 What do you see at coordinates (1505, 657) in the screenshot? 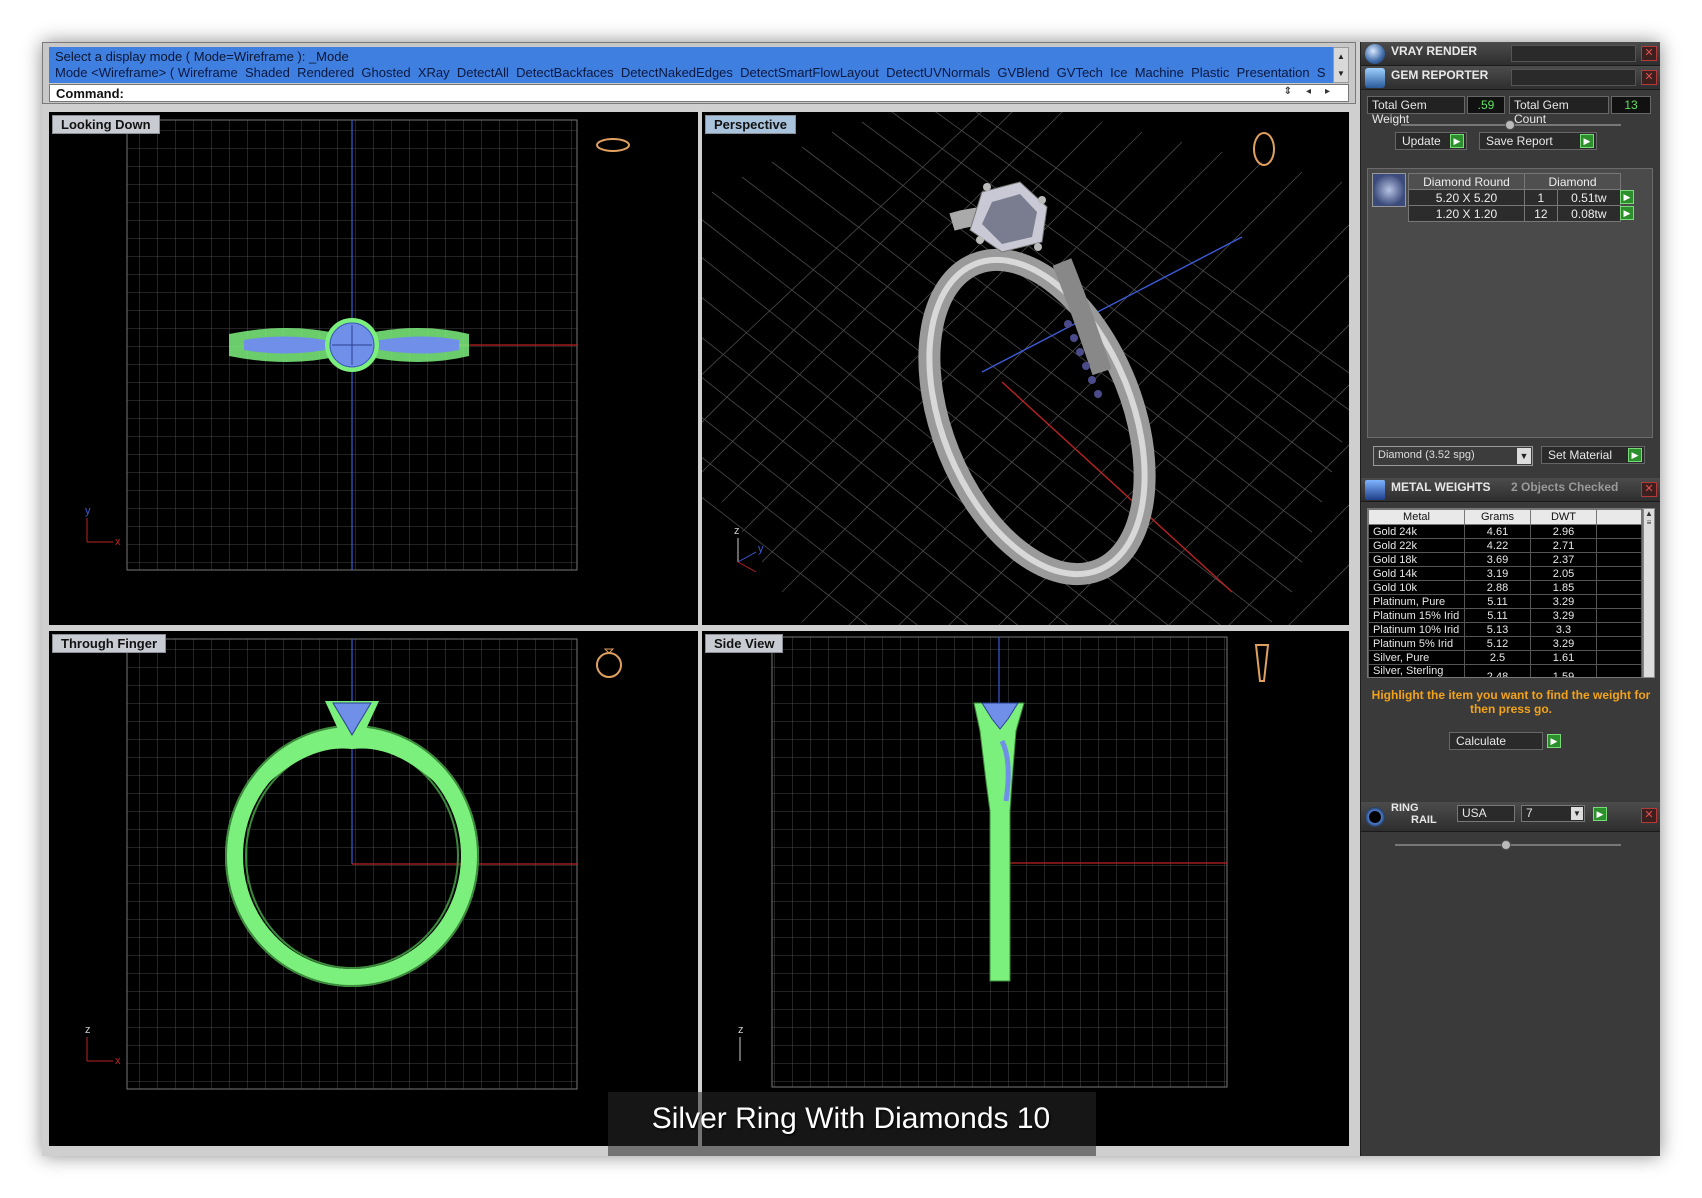
I see `metal-row: Silver, Pure 2.5 1.61` at bounding box center [1505, 657].